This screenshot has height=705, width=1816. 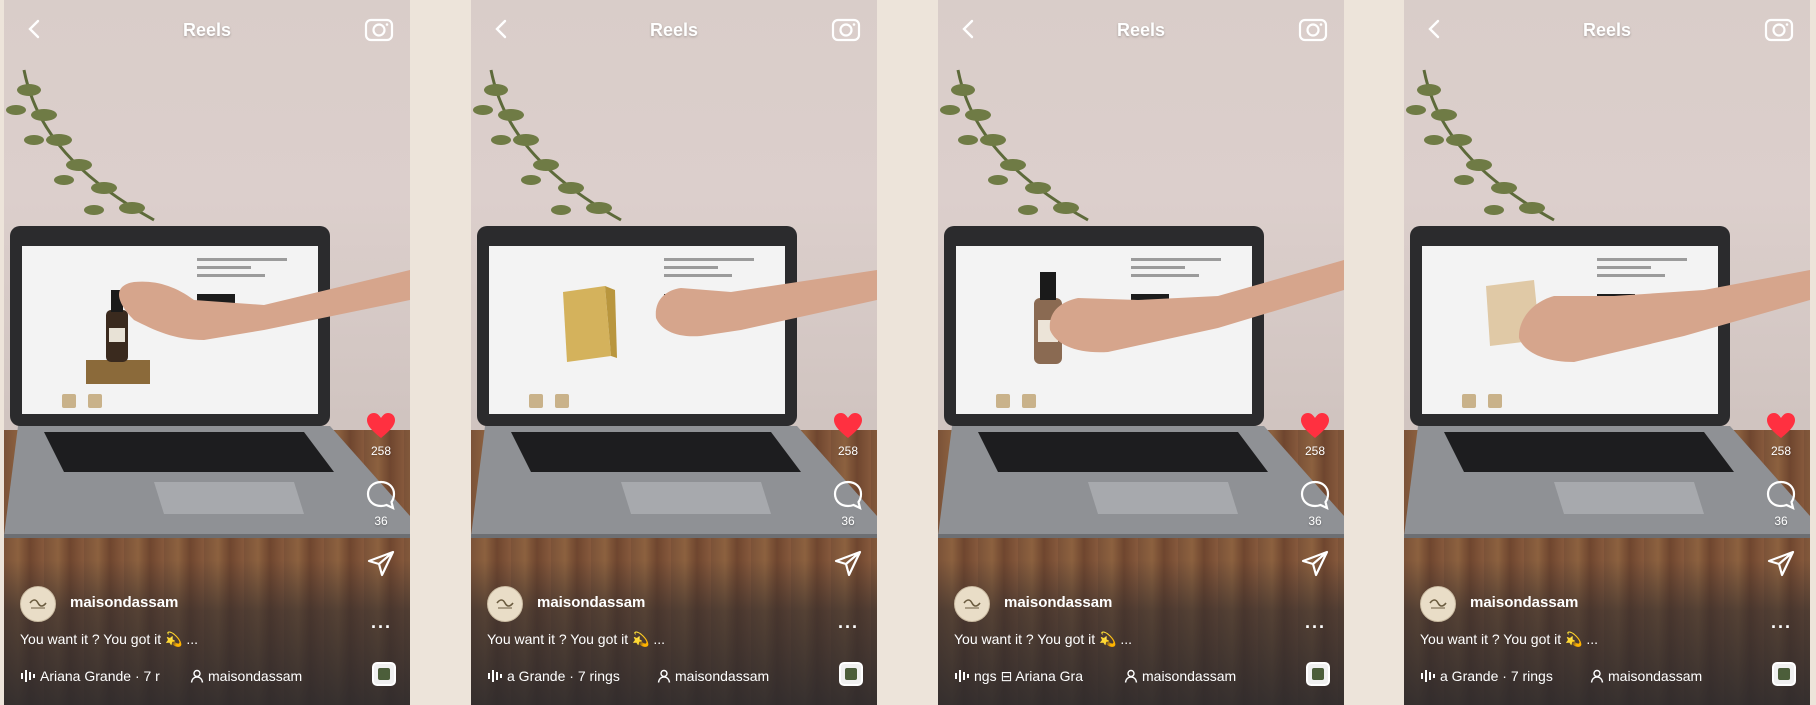 What do you see at coordinates (1044, 676) in the screenshot?
I see `music-ticker: ngs ⊟ Ariana Gra` at bounding box center [1044, 676].